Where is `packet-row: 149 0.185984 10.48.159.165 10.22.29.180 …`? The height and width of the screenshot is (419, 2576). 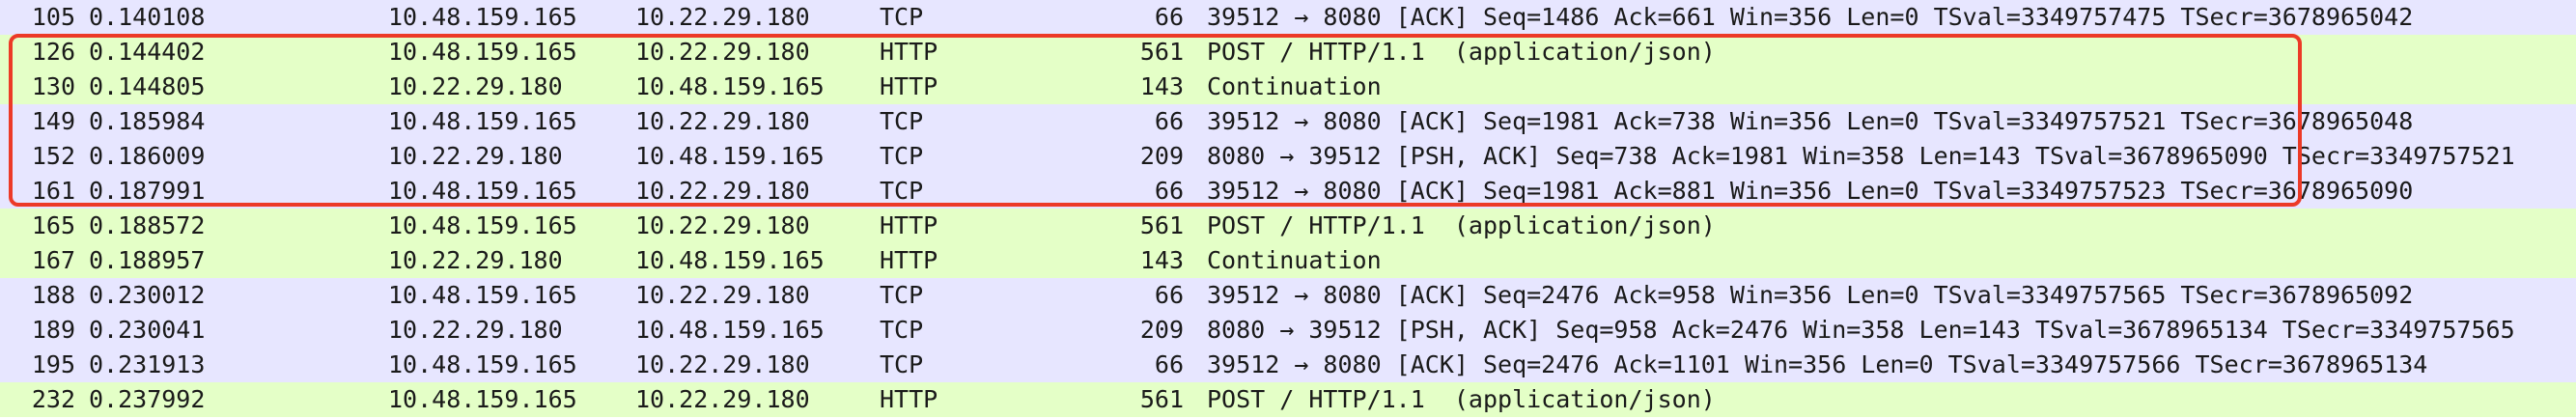 packet-row: 149 0.185984 10.48.159.165 10.22.29.180 … is located at coordinates (1288, 121).